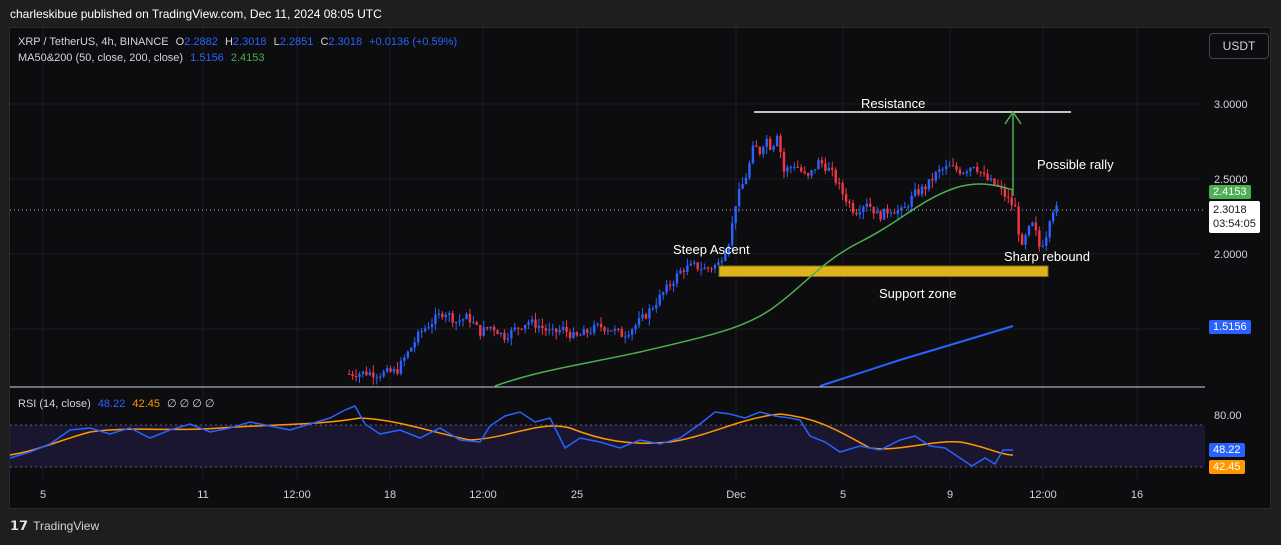  I want to click on rsi-legend: RSI (14, close) 48.22 42.45 ∅ ∅ ∅ ∅, so click(118, 403).